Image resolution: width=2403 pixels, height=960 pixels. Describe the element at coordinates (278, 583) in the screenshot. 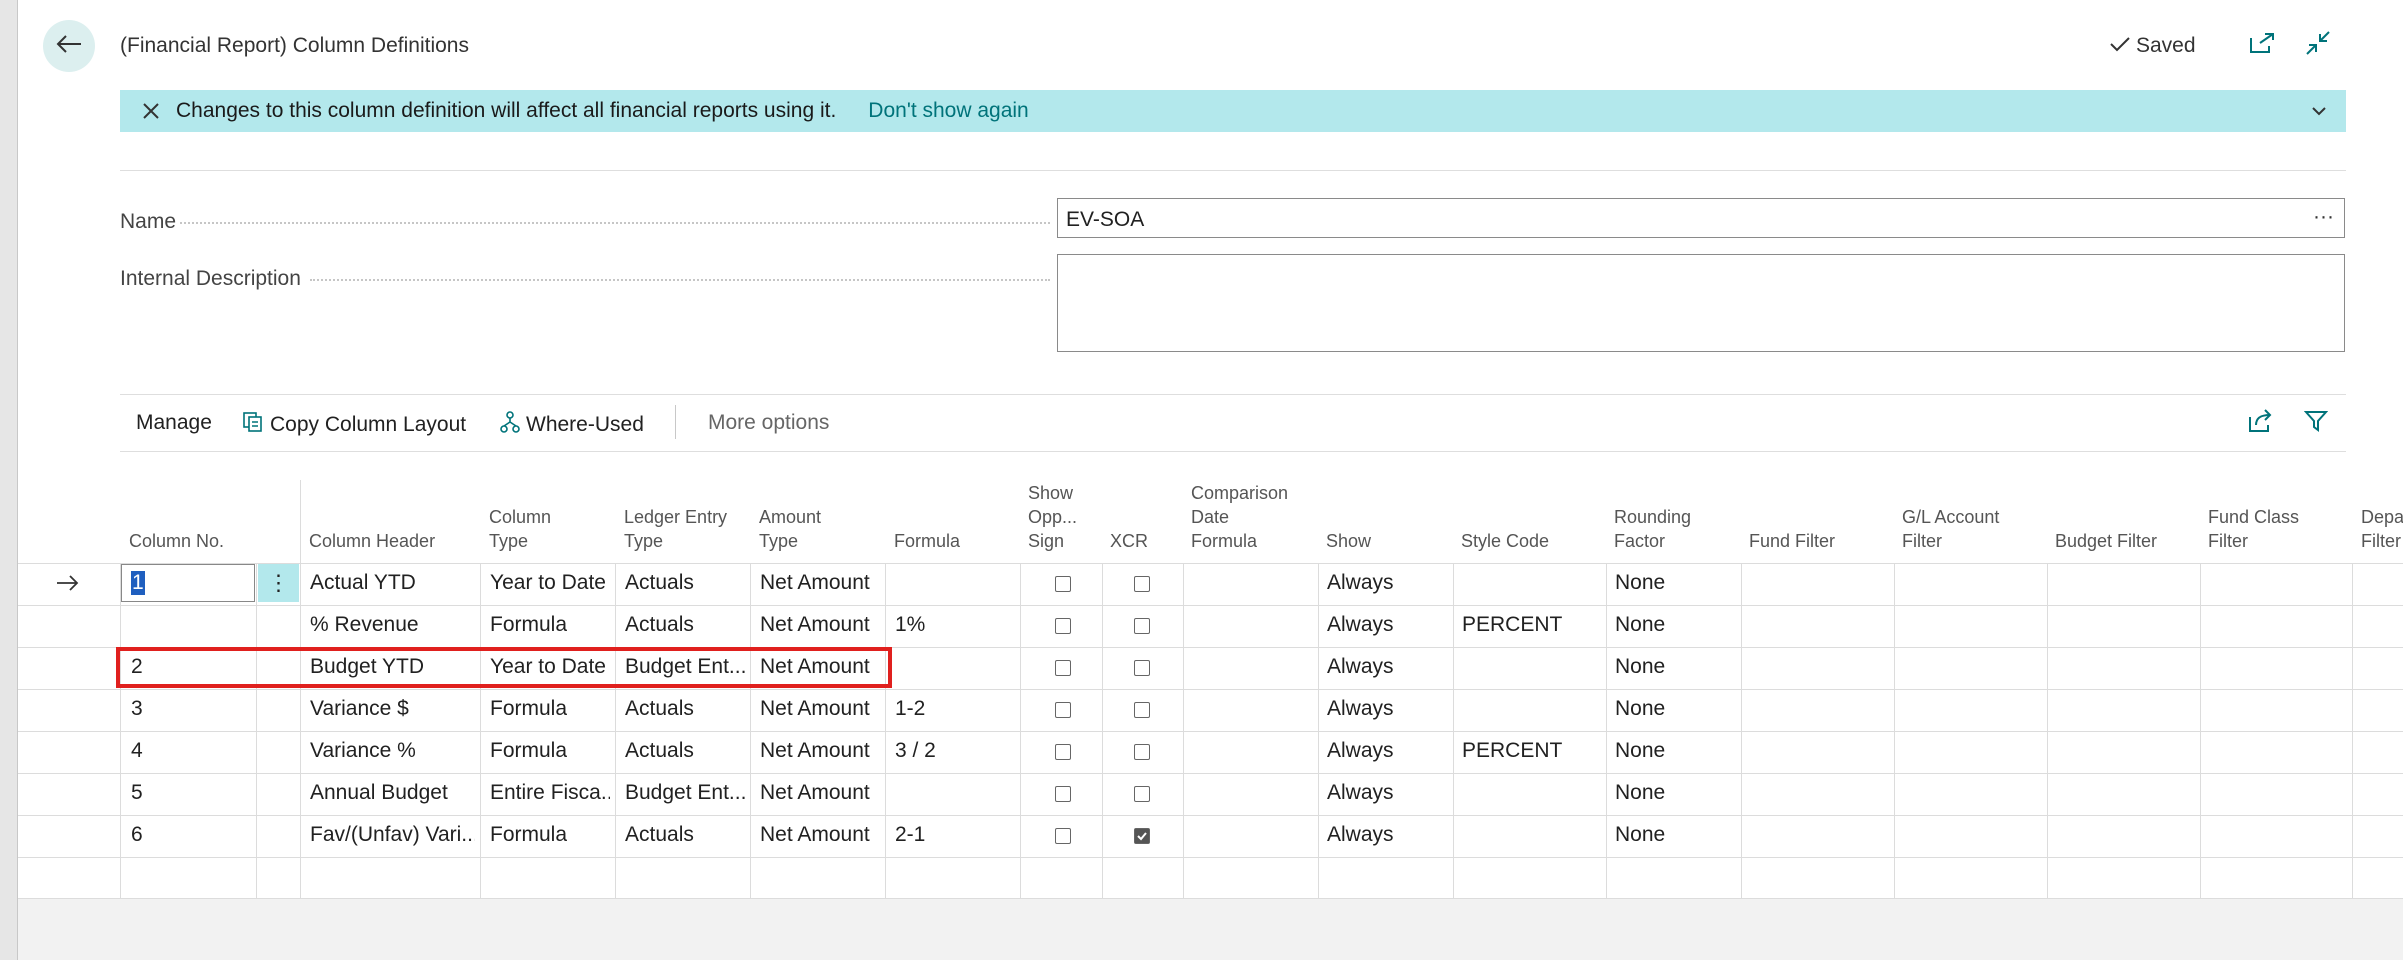

I see `row-actions-menu-button: ⋮` at that location.